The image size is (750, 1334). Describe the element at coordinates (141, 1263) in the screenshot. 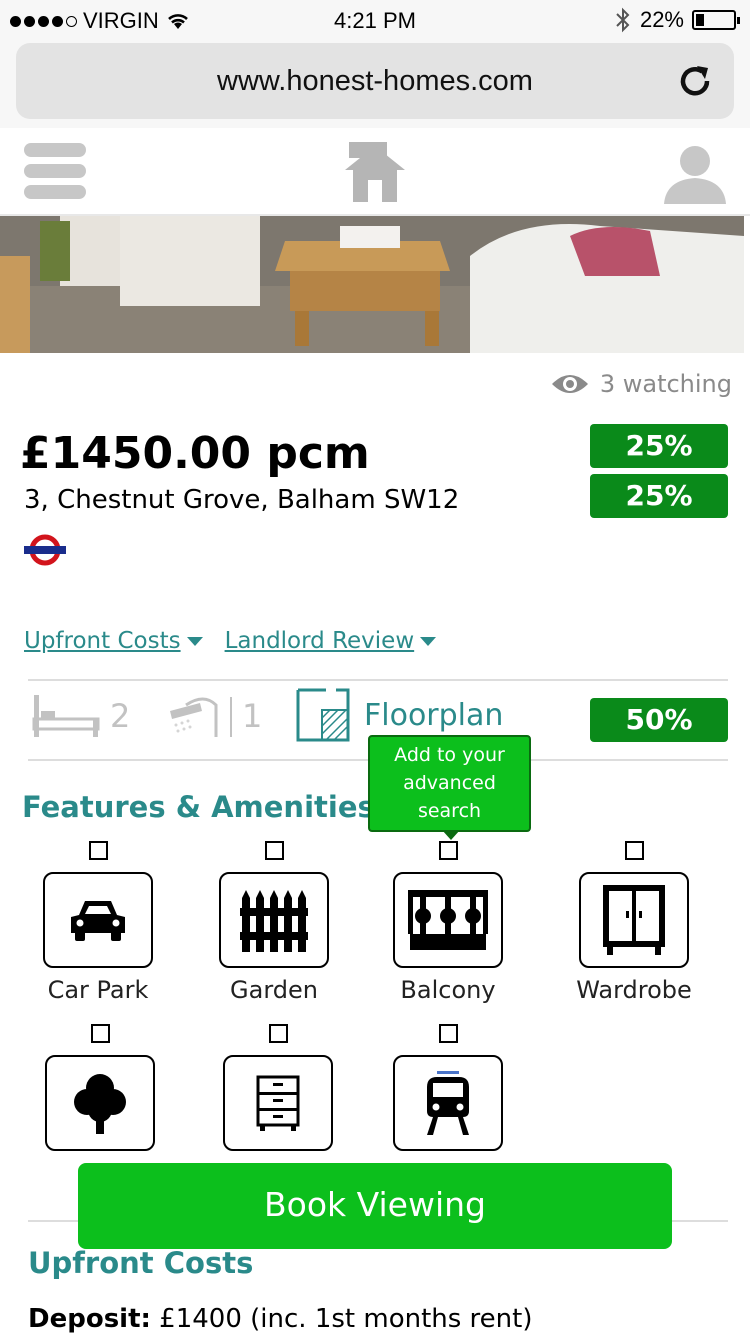

I see `upfront-costs-heading: Upfront Costs` at that location.